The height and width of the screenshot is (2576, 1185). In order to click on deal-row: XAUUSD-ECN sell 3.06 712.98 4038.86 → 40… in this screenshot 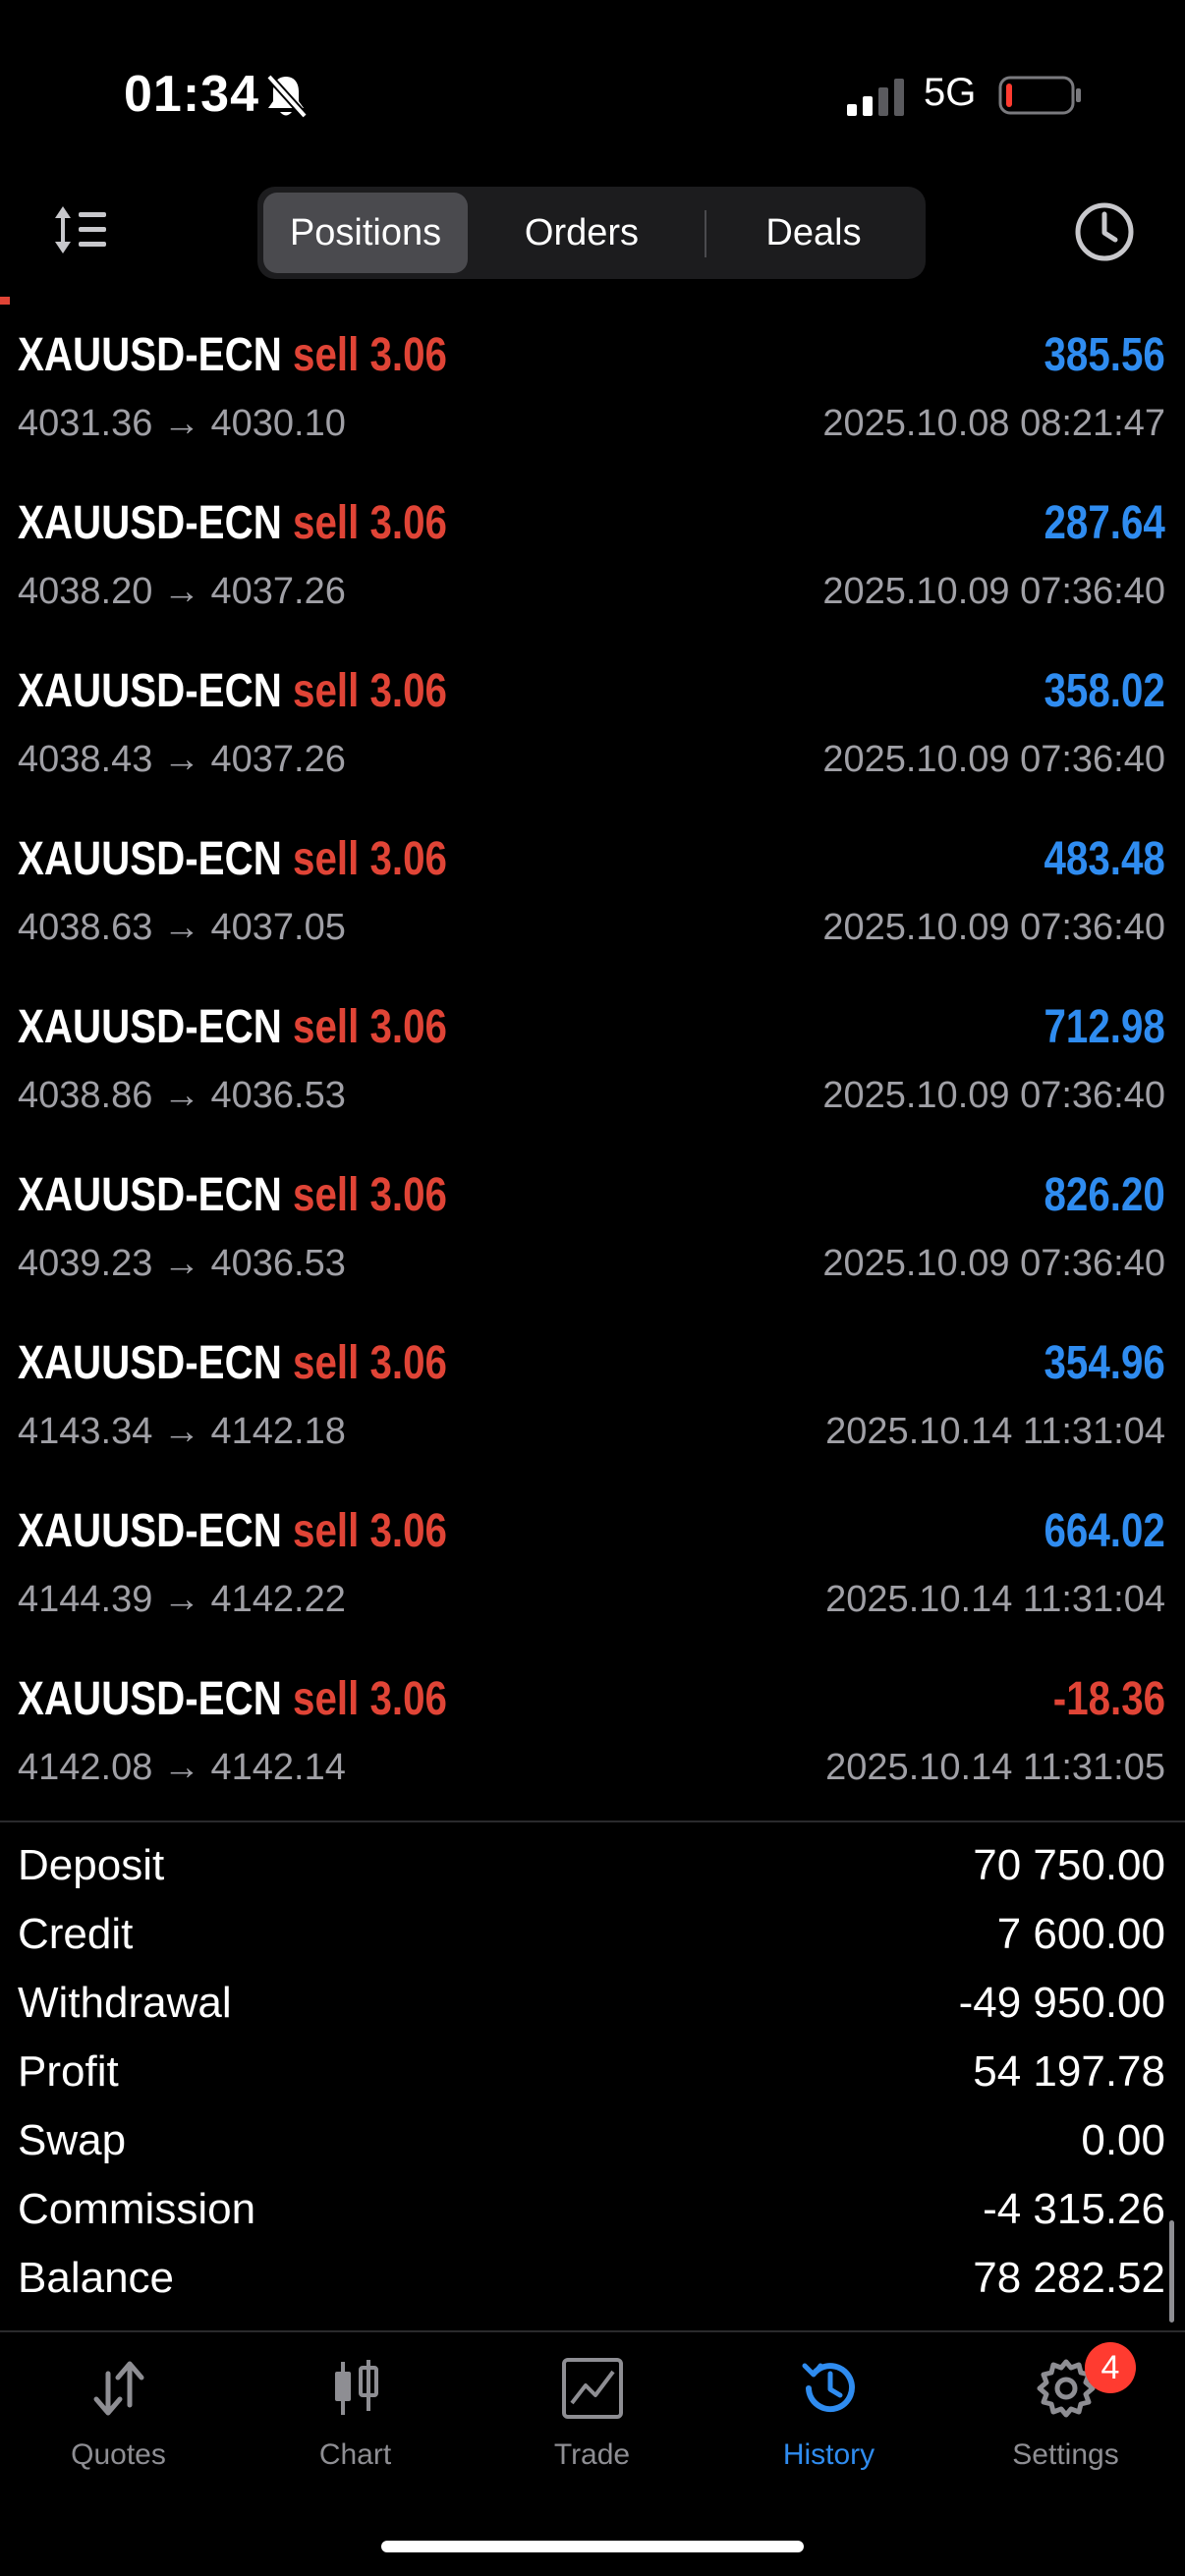, I will do `click(592, 1070)`.